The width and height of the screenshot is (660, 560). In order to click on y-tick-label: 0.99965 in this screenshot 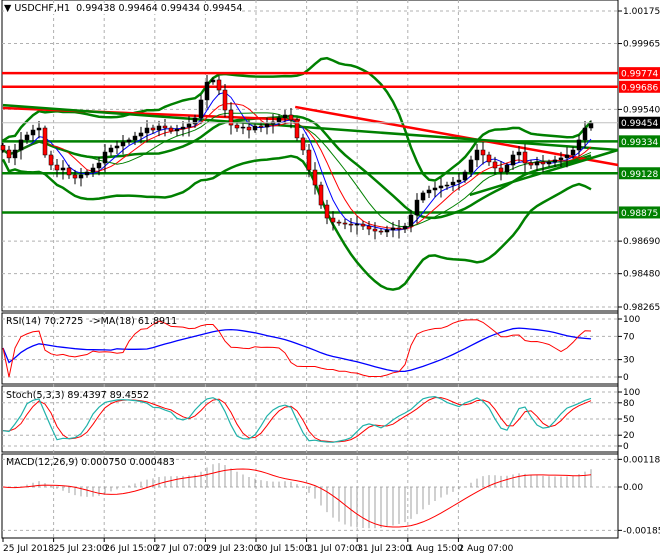, I will do `click(641, 45)`.